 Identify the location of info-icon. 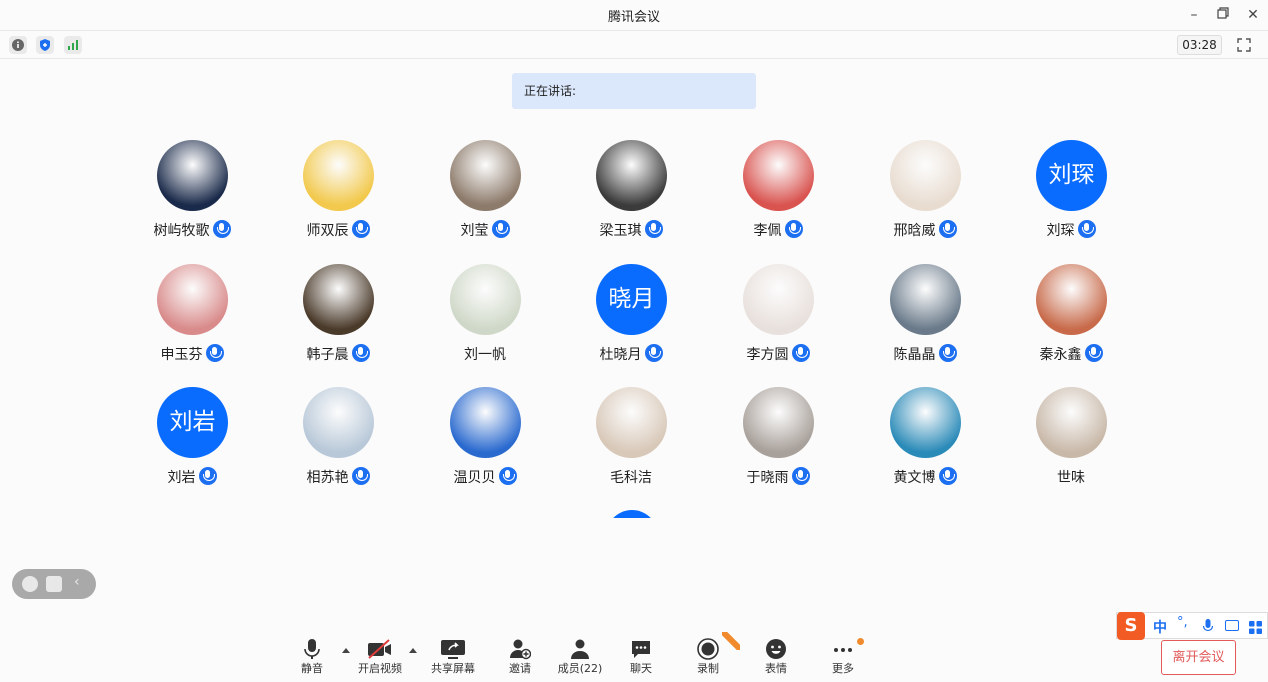
(18, 45).